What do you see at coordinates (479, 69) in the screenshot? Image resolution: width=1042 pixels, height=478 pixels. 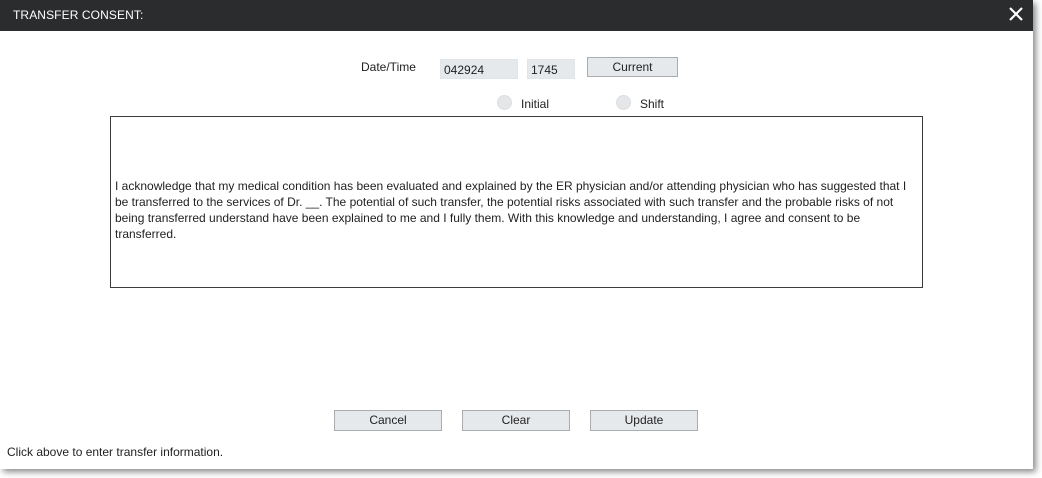 I see `date-field: 042924` at bounding box center [479, 69].